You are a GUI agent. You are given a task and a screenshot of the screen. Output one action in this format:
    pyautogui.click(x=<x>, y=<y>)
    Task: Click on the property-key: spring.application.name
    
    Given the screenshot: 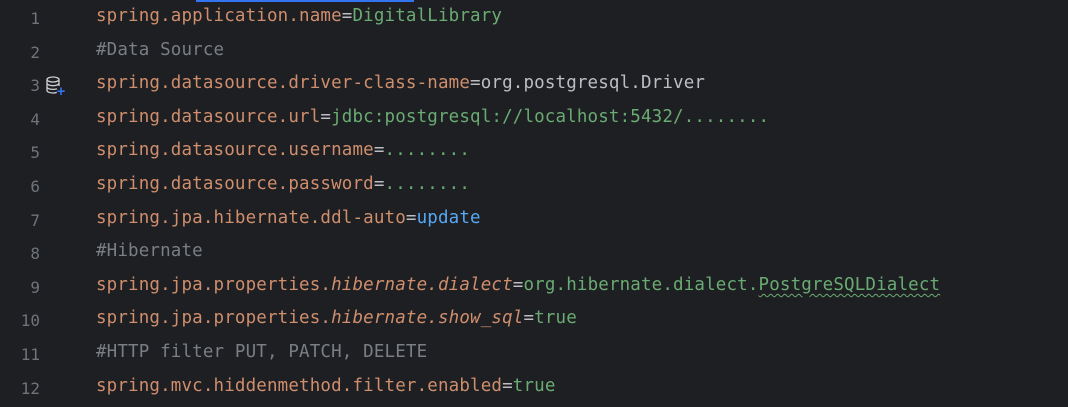 What is the action you would take?
    pyautogui.click(x=219, y=16)
    